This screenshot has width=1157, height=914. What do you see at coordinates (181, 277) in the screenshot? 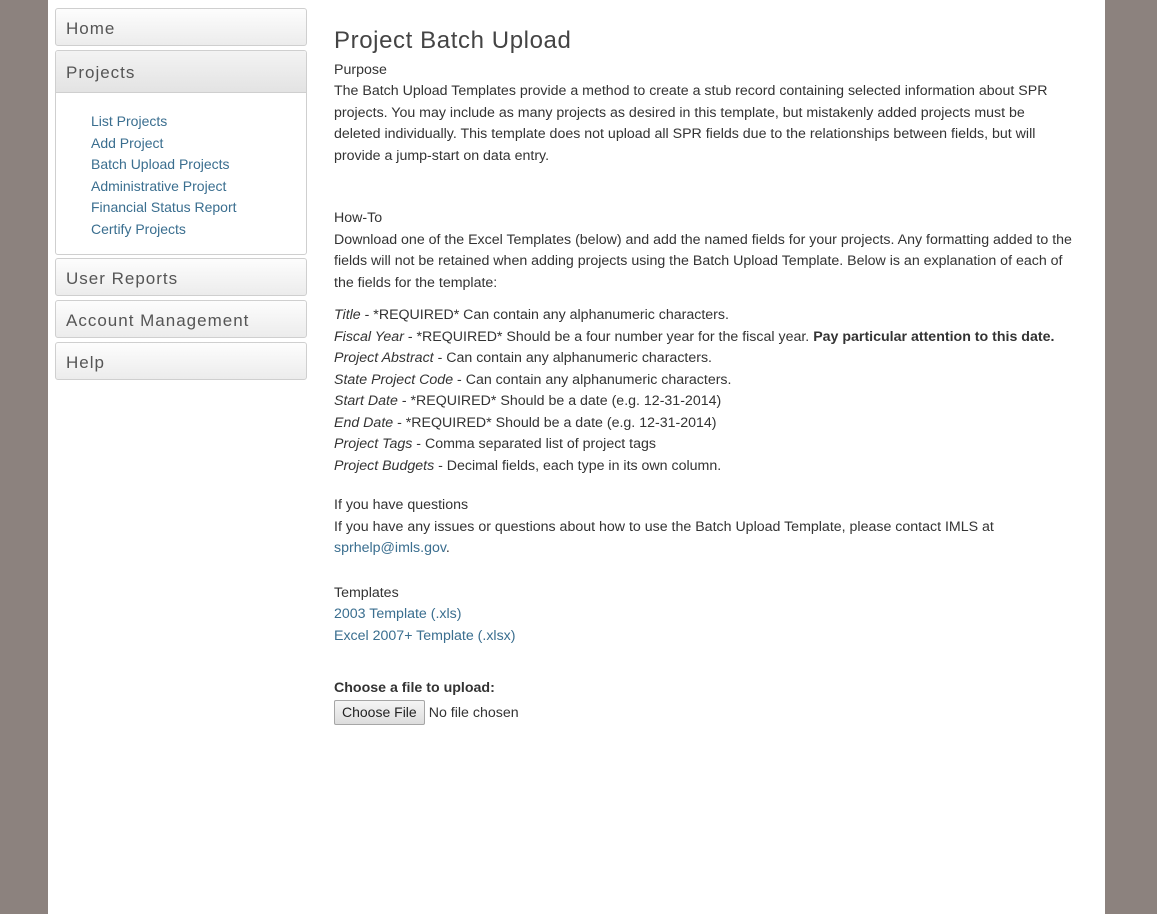
I see `nav-user-reports: User Reports` at bounding box center [181, 277].